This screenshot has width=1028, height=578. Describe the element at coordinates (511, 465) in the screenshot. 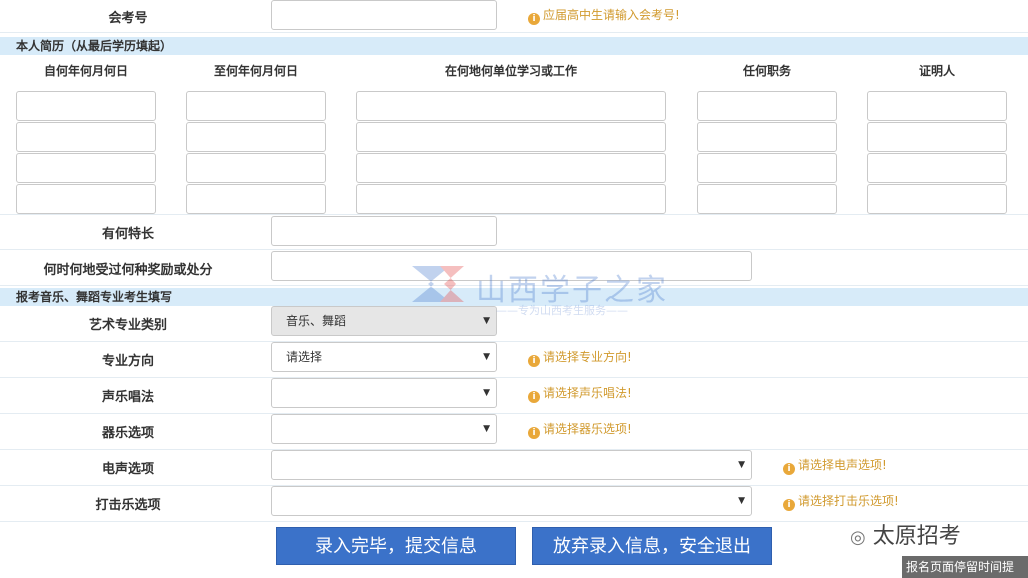

I see `electro-select: ▼` at that location.